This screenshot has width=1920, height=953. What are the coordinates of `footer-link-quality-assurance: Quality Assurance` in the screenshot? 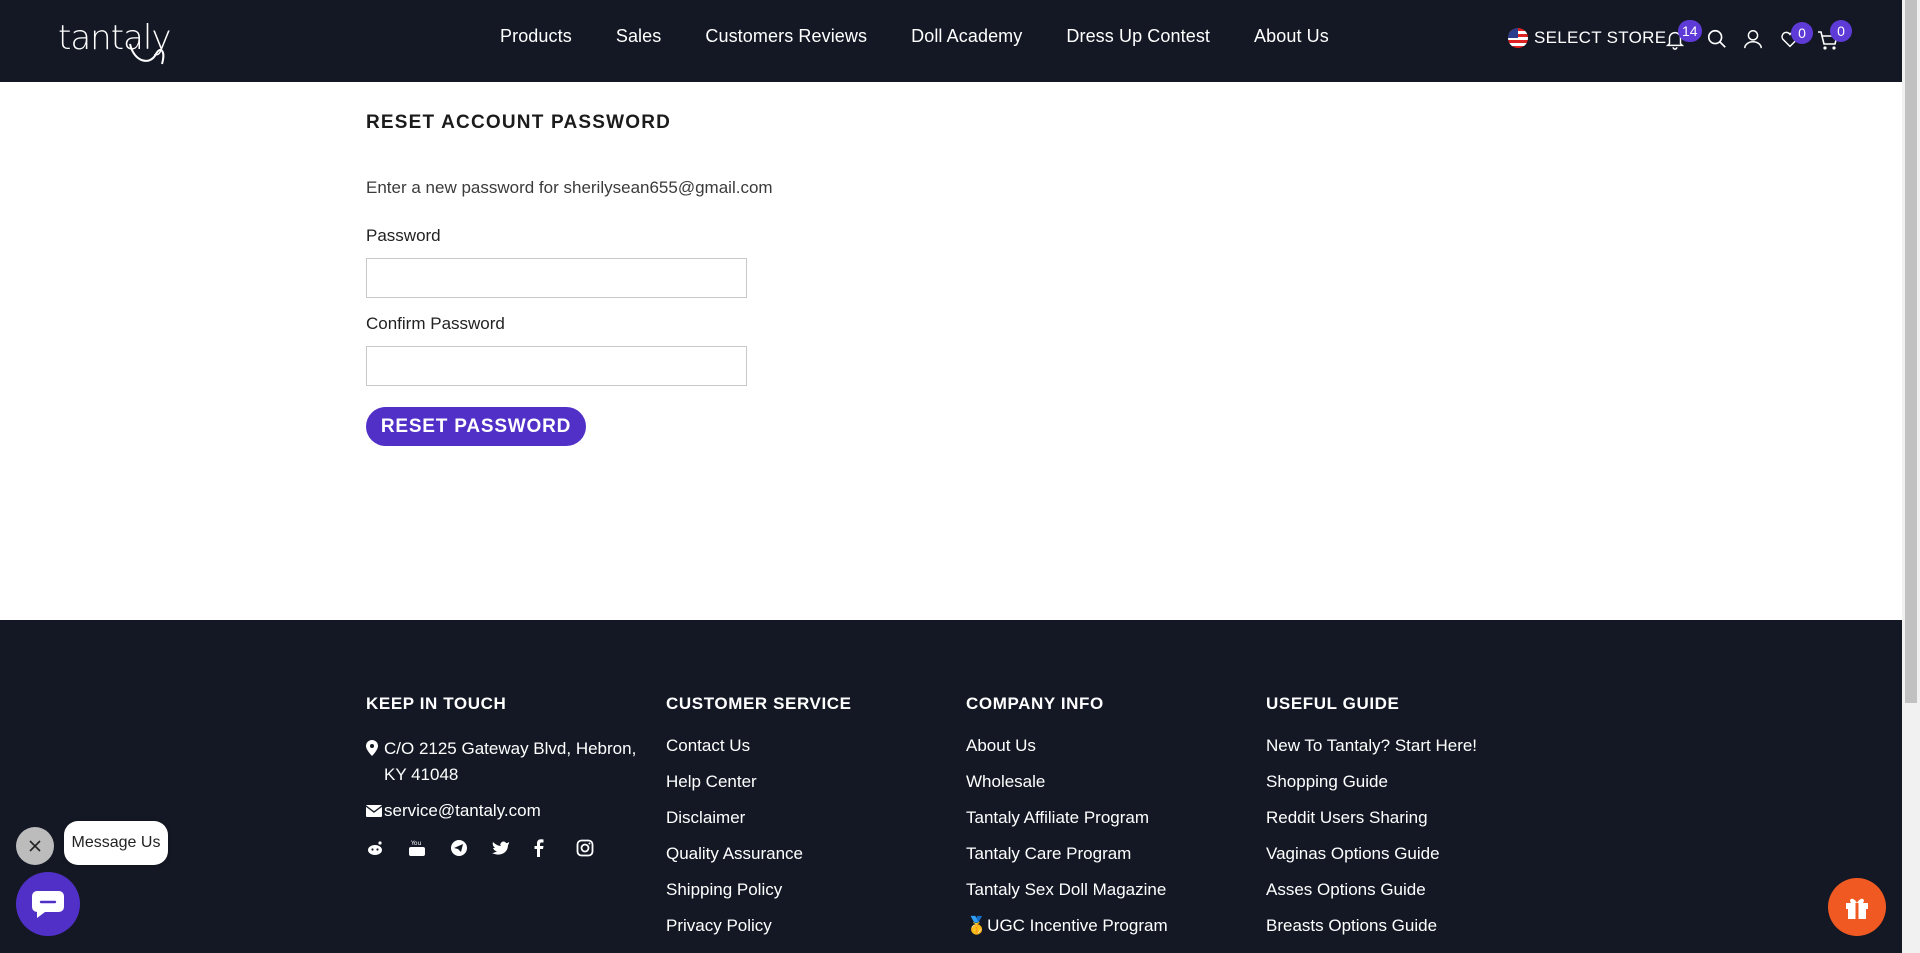 It's located at (759, 862).